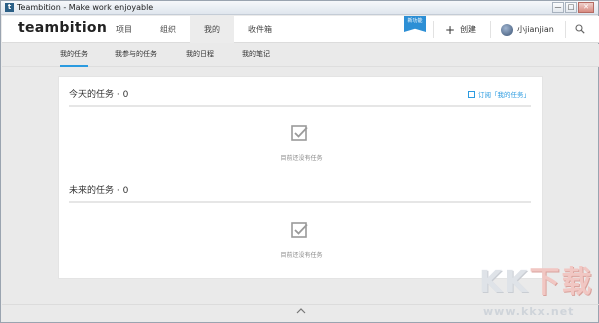 Image resolution: width=599 pixels, height=323 pixels. Describe the element at coordinates (299, 8) in the screenshot. I see `title-bar: t Teambition - Make work enjoyable — □ ✕` at that location.